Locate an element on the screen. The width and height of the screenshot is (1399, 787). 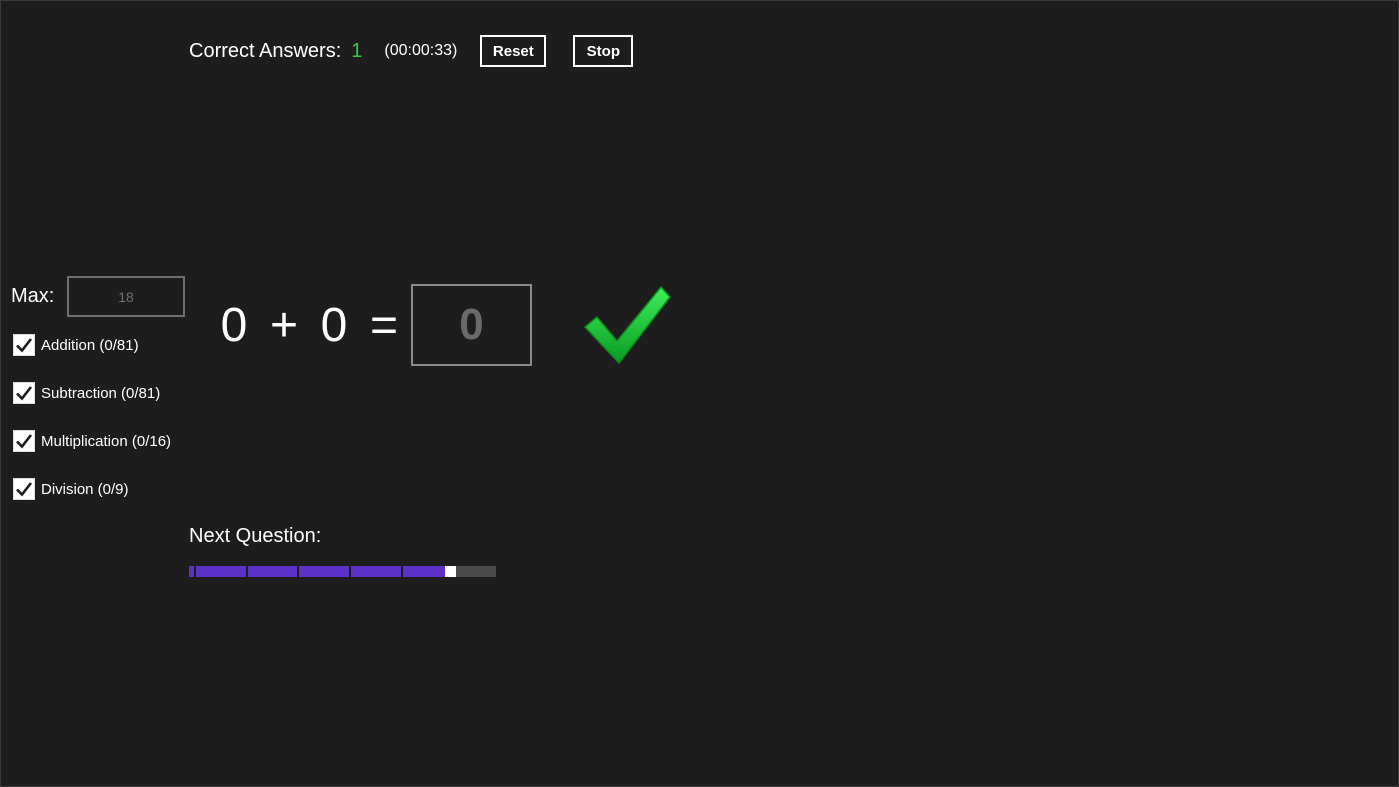
multiplication-label: Multiplication (0/16) is located at coordinates (106, 441).